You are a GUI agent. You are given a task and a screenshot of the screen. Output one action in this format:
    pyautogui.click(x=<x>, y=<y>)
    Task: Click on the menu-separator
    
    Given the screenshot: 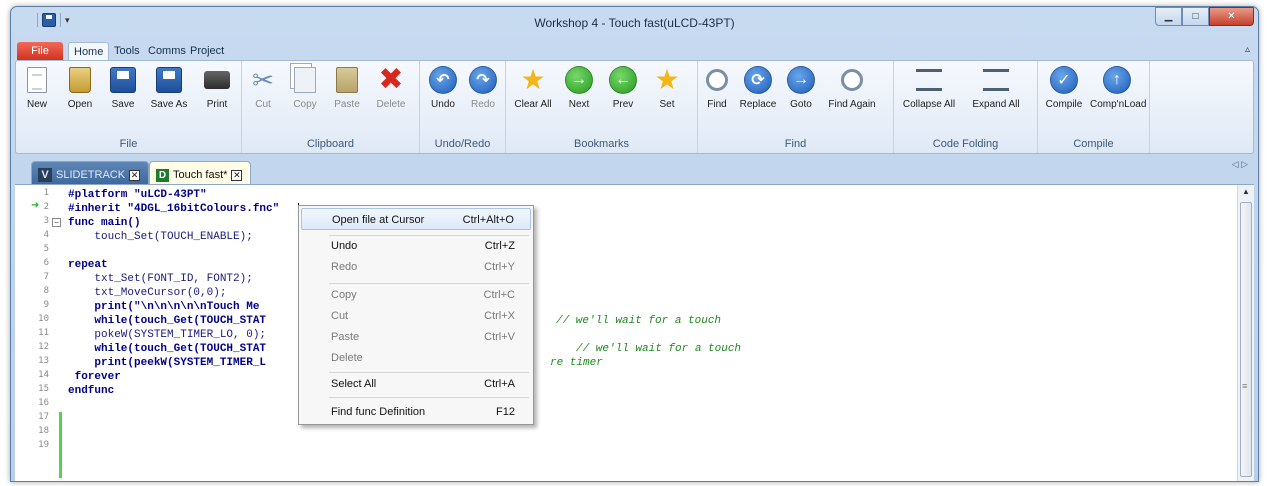 What is the action you would take?
    pyautogui.click(x=429, y=397)
    